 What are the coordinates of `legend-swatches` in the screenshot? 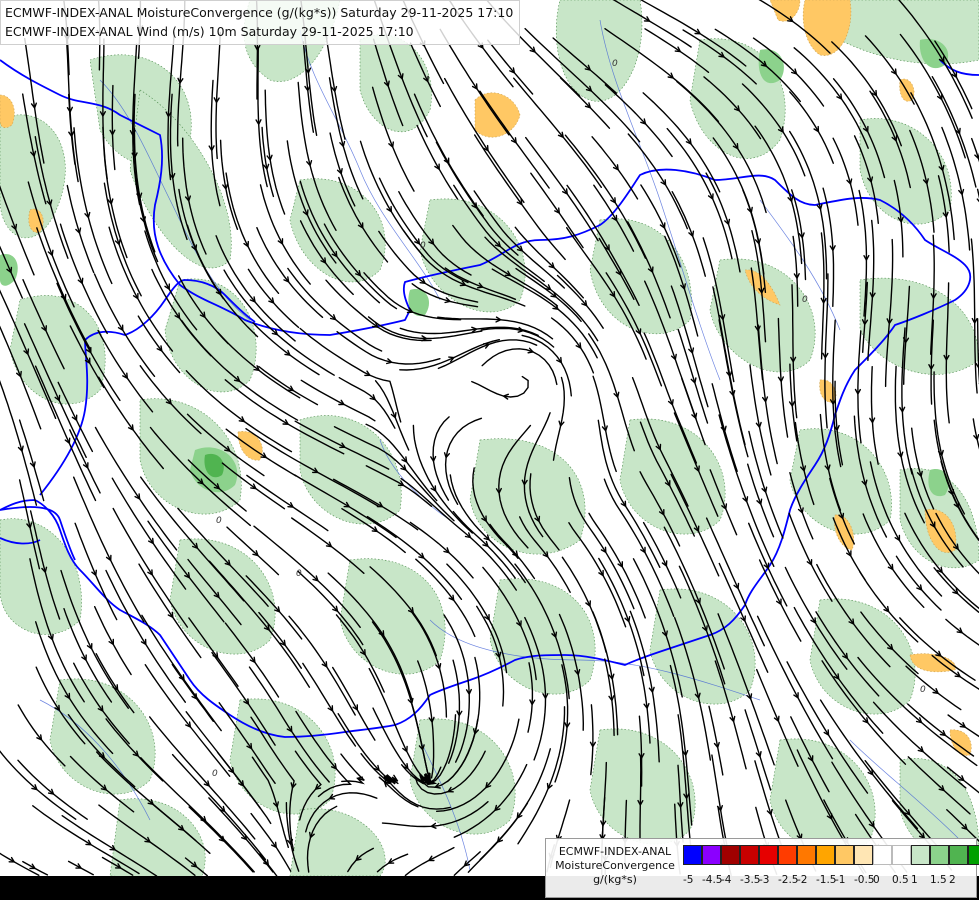 It's located at (831, 855).